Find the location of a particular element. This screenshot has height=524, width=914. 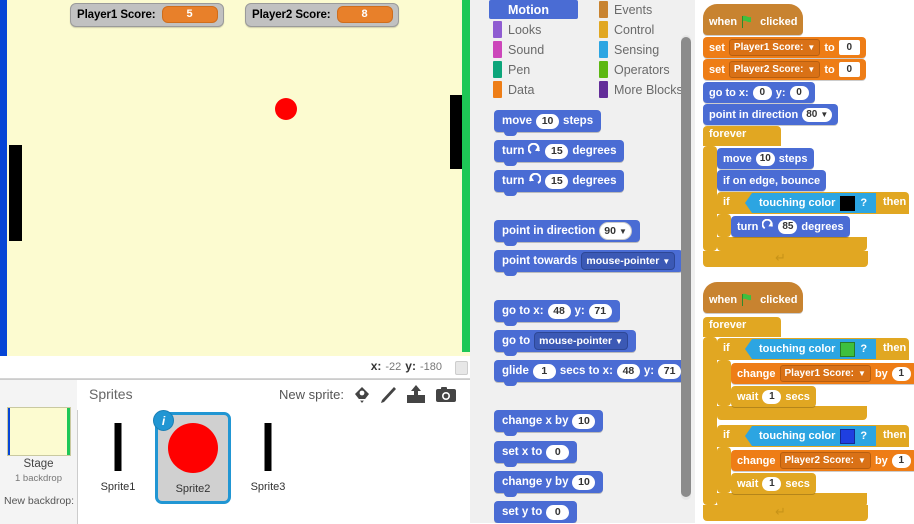

script1-turn-degrees: turn 85 degrees is located at coordinates (790, 226).